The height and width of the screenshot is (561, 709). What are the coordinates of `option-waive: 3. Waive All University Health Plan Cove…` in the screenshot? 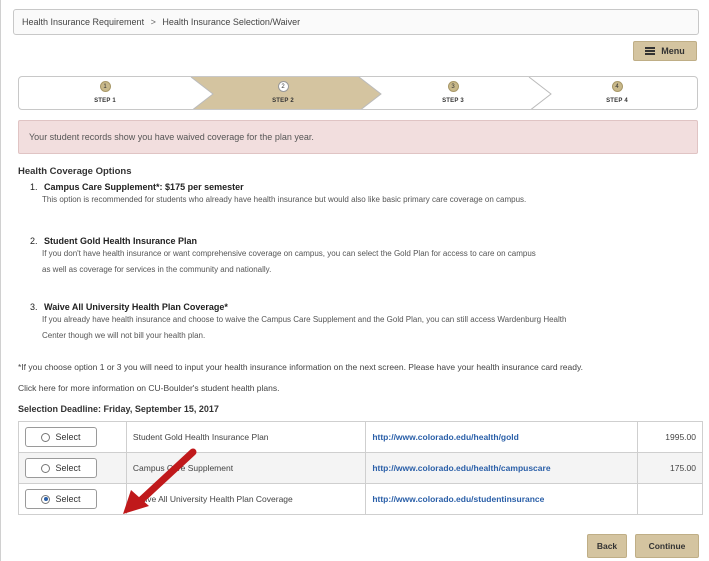 It's located at (365, 323).